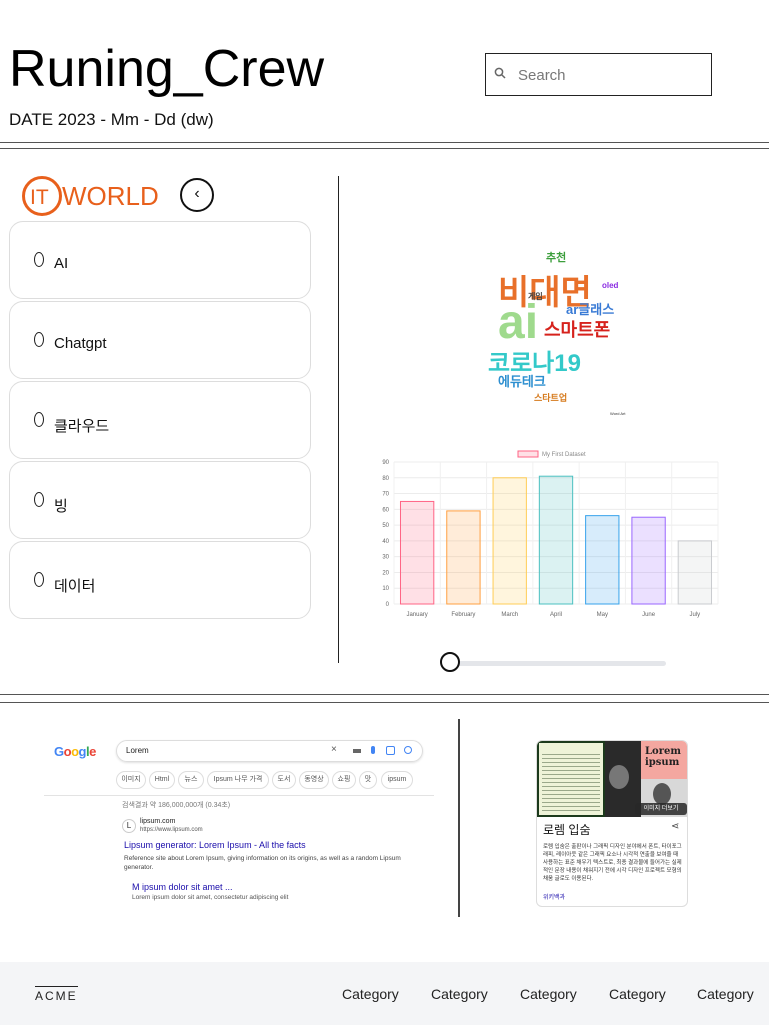  Describe the element at coordinates (551, 398) in the screenshot. I see `word: 스타트업` at that location.